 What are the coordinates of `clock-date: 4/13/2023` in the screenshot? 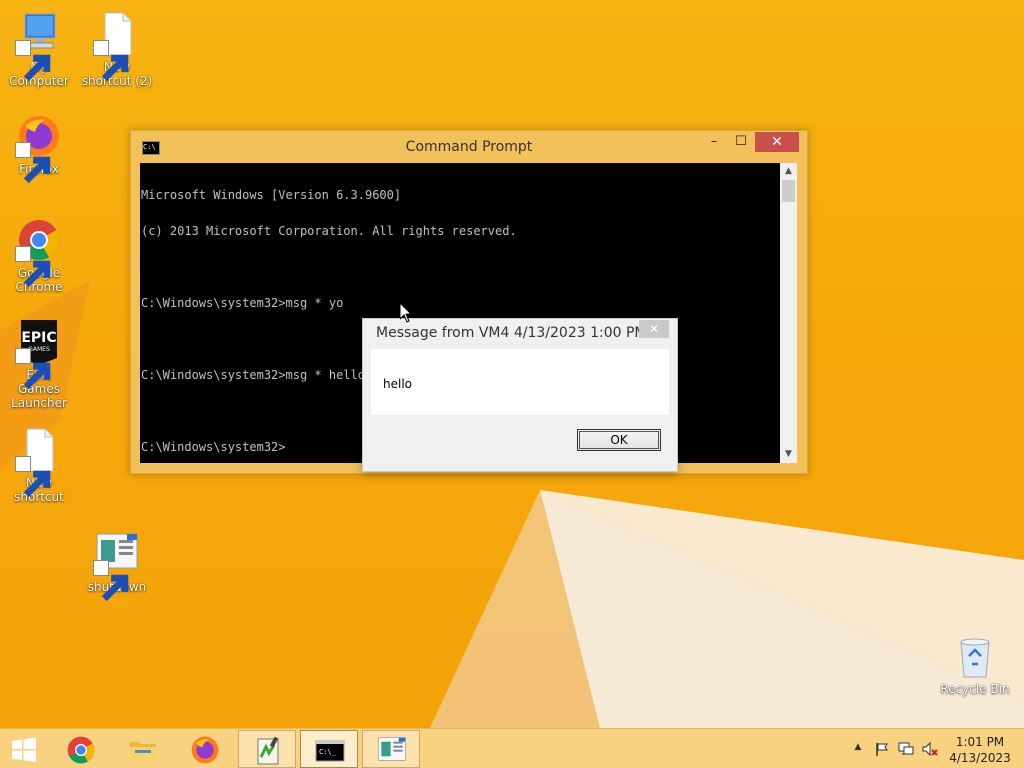 It's located at (980, 758).